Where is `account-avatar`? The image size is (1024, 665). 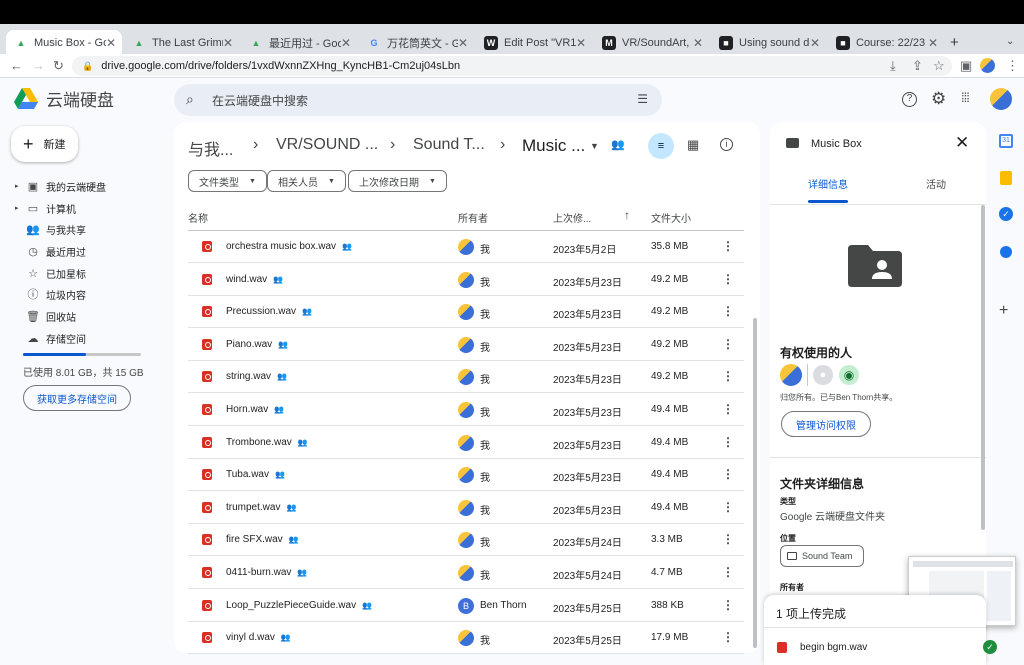
account-avatar is located at coordinates (1001, 99).